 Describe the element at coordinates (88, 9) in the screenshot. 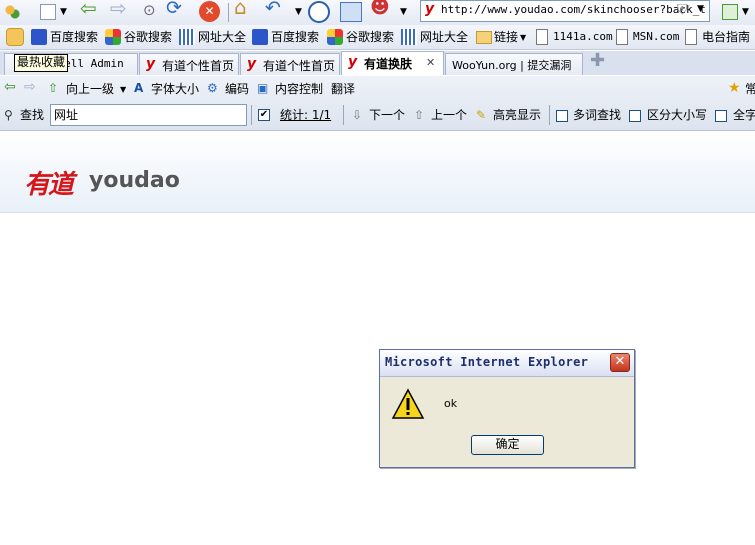

I see `back-icon: ⇦` at that location.